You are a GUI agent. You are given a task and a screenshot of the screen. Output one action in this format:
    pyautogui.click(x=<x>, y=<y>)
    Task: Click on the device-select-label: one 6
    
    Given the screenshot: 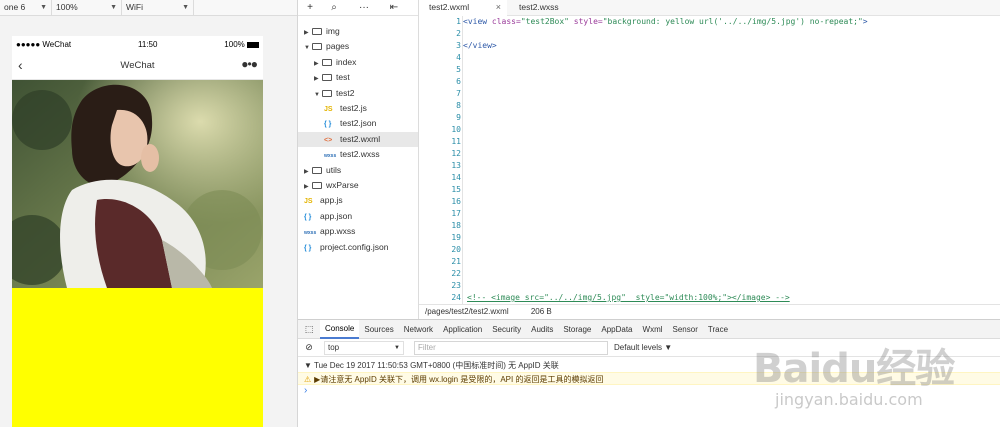 What is the action you would take?
    pyautogui.click(x=15, y=7)
    